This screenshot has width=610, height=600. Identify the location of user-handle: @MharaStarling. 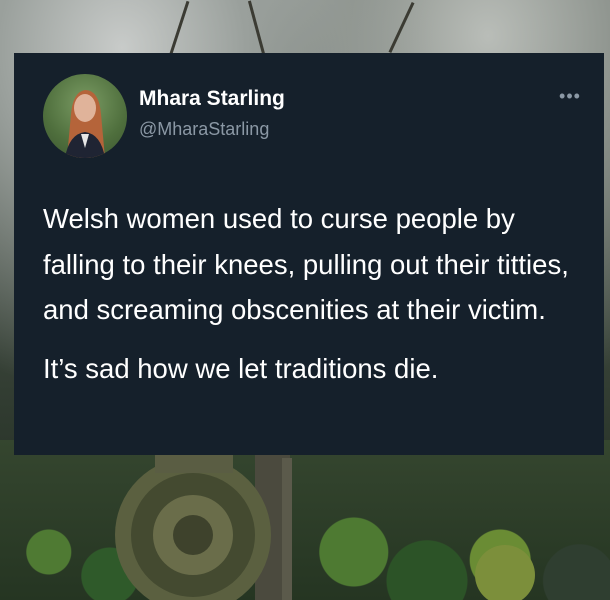
(204, 129).